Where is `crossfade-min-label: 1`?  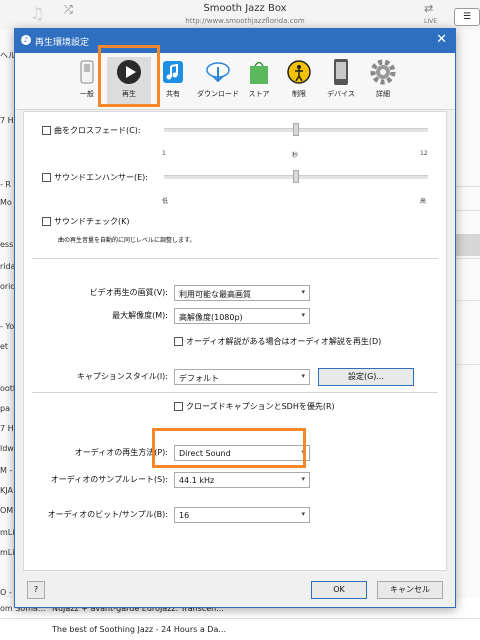
crossfade-min-label: 1 is located at coordinates (164, 153).